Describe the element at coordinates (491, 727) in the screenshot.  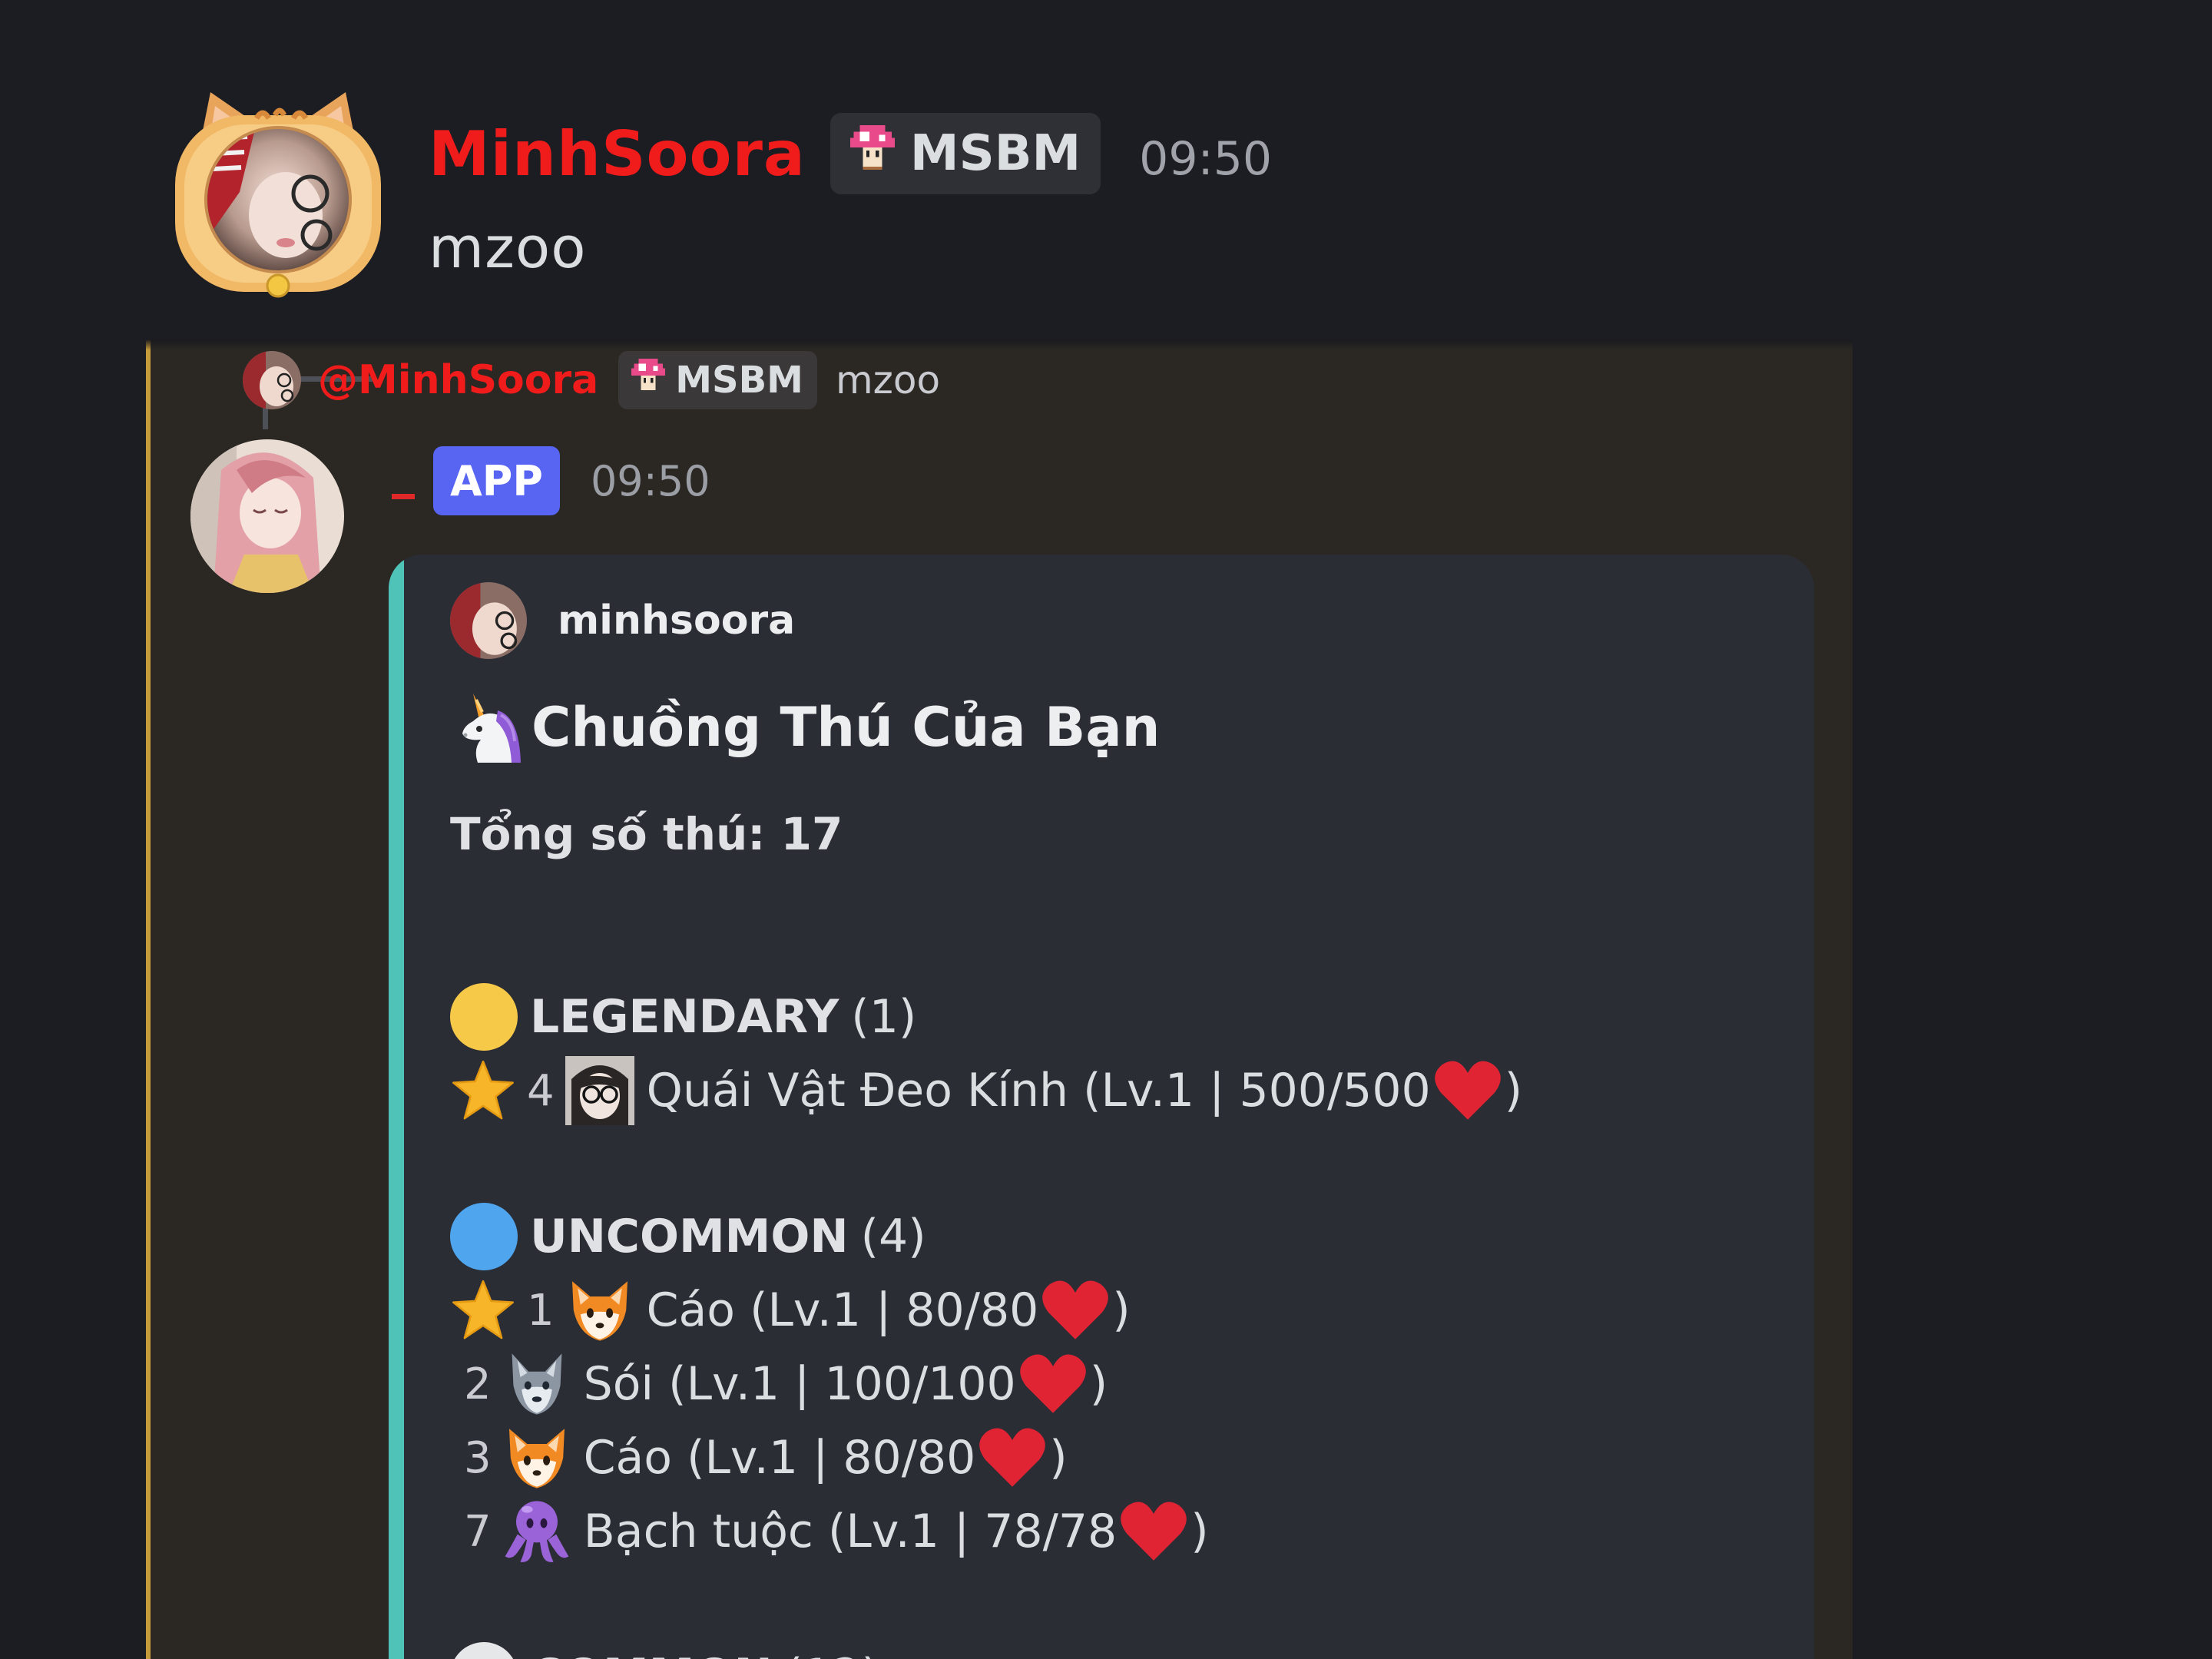
I see `unicorn-icon` at that location.